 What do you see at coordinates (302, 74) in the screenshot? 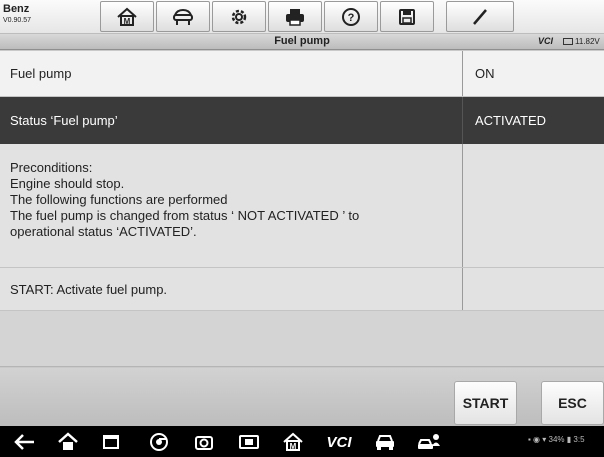
I see `table-row-fuel-pump: Fuel pump ON` at bounding box center [302, 74].